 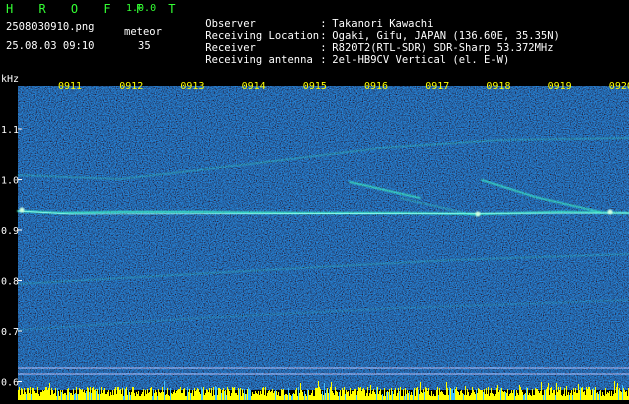 I want to click on x-tick-label: 0918, so click(x=498, y=86).